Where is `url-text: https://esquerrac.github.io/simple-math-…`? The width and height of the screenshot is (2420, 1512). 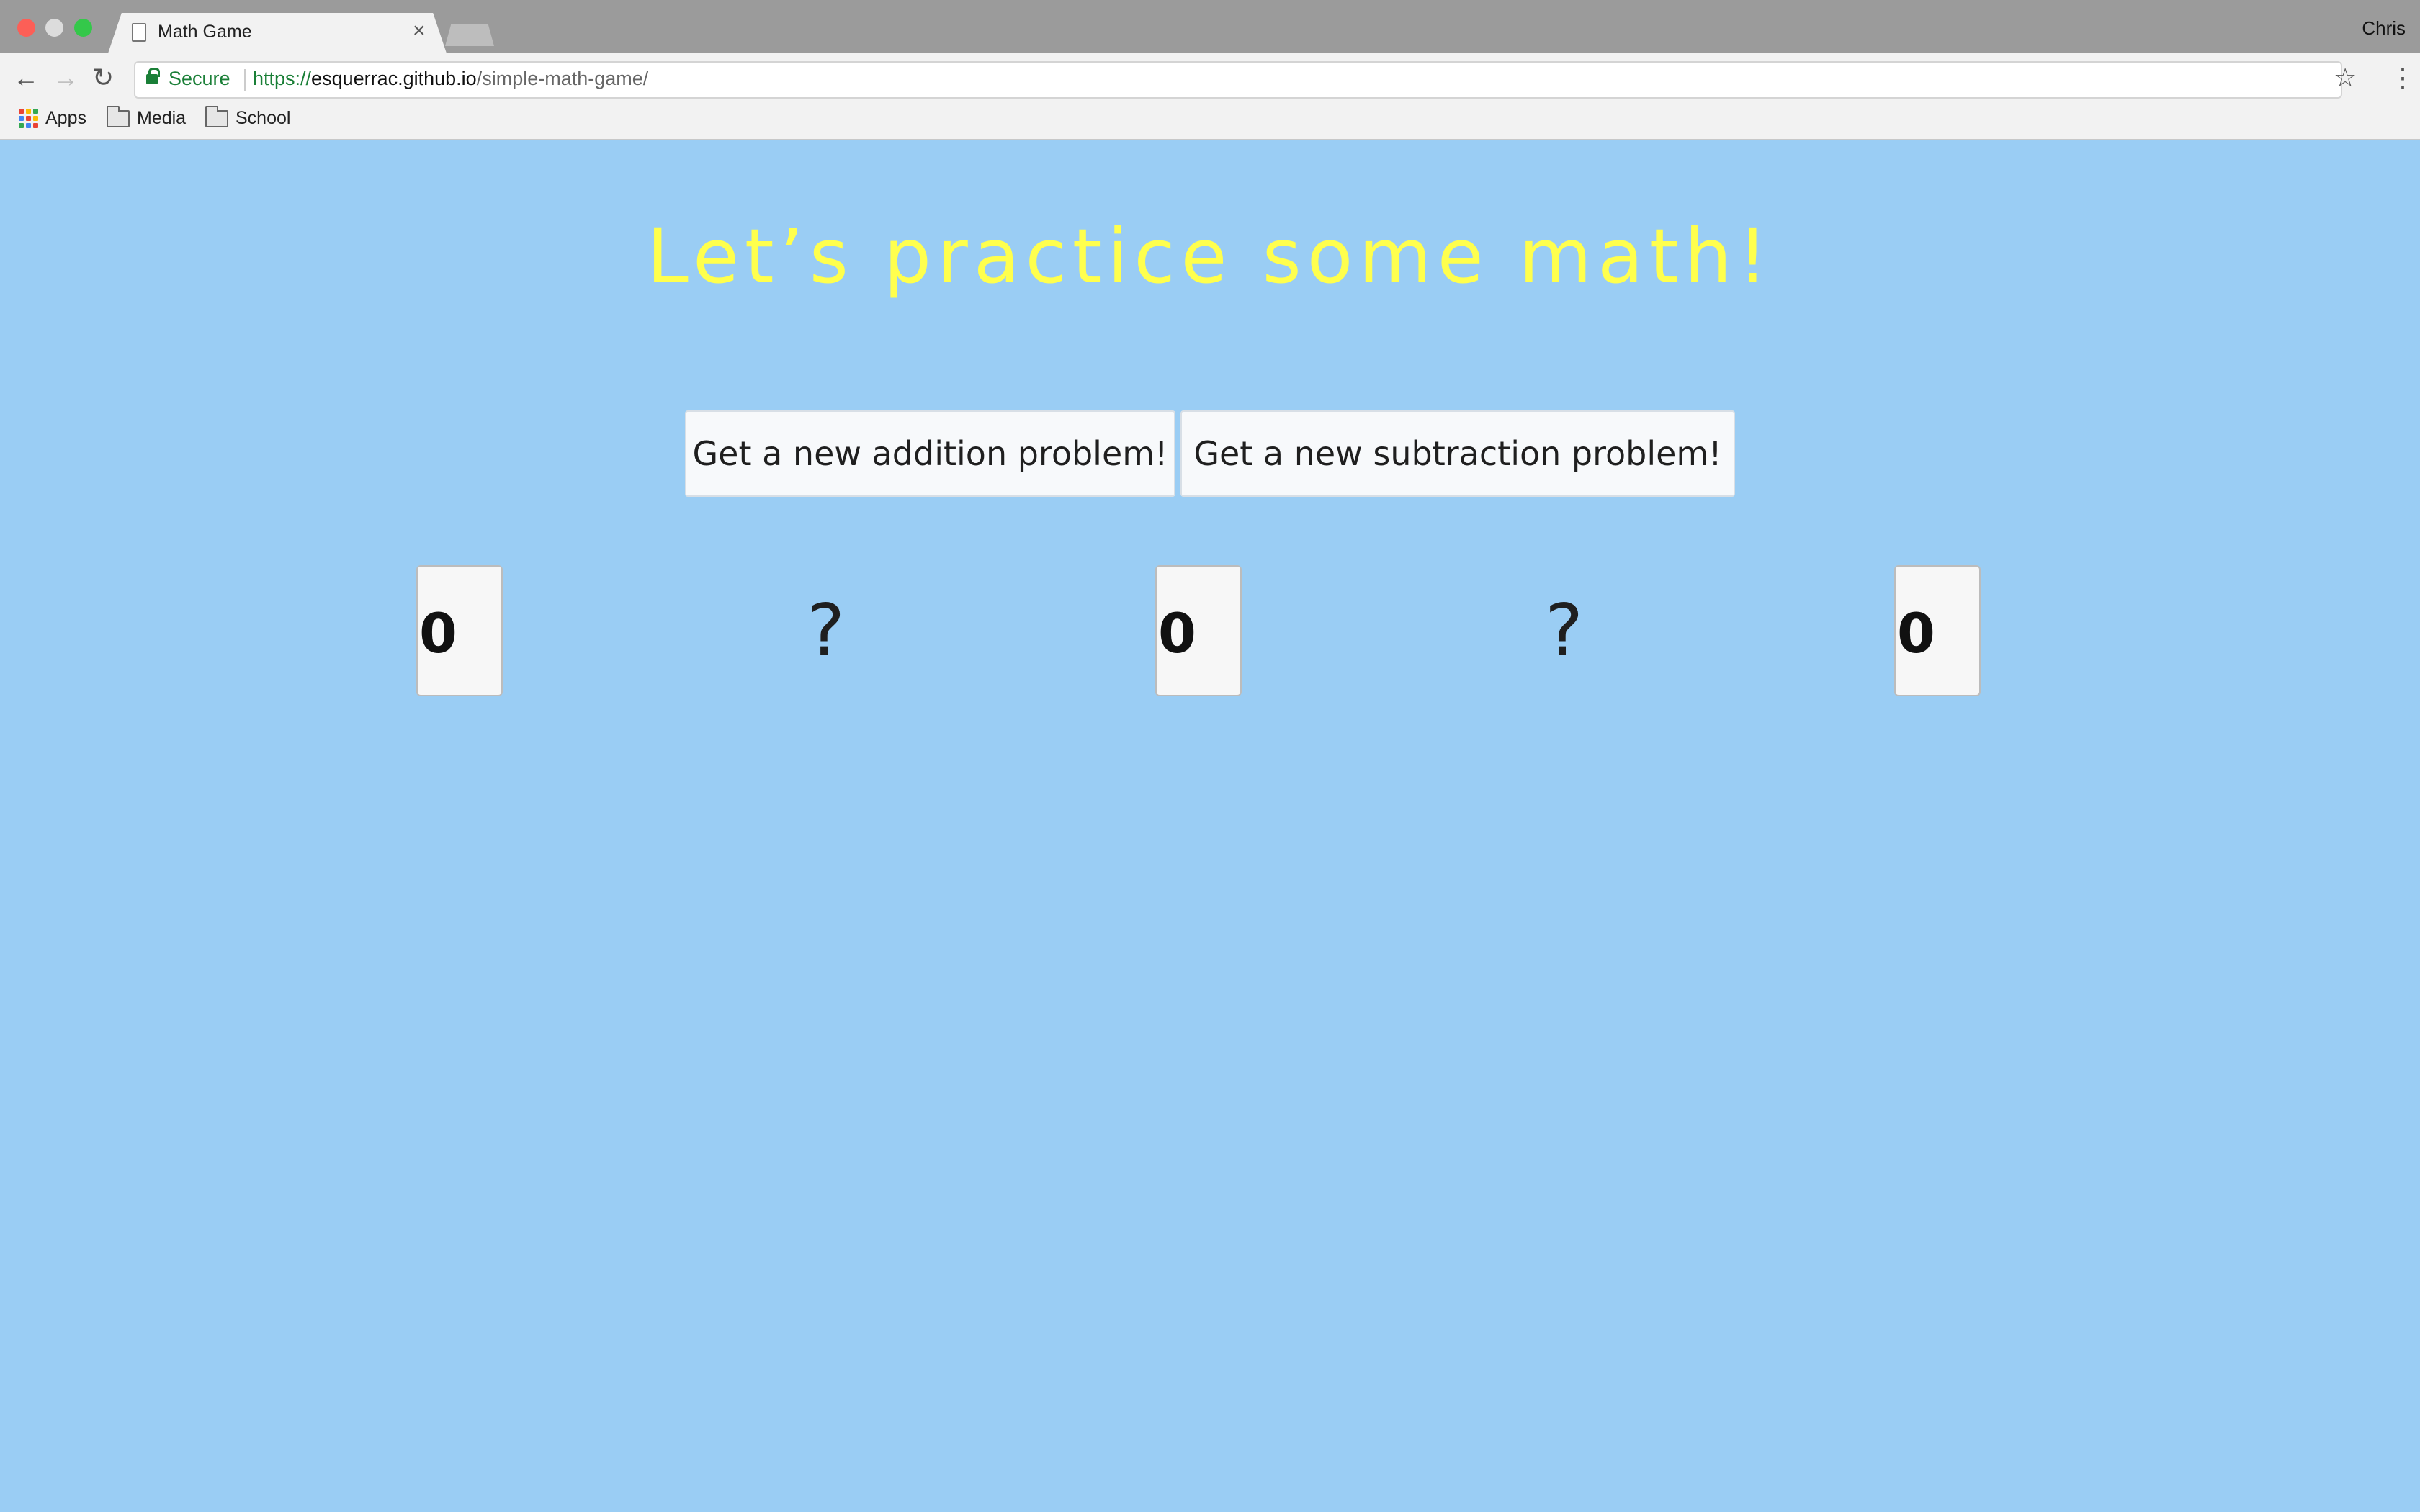 url-text: https://esquerrac.github.io/simple-math-… is located at coordinates (450, 79).